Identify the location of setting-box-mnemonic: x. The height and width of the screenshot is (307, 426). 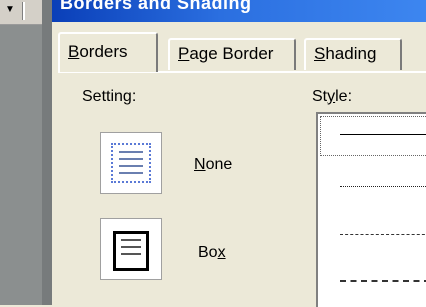
(221, 252).